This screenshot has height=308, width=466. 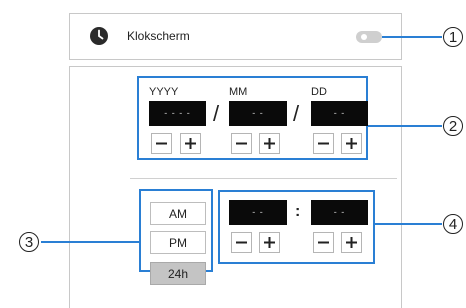 I want to click on year-minus-button, so click(x=161, y=143).